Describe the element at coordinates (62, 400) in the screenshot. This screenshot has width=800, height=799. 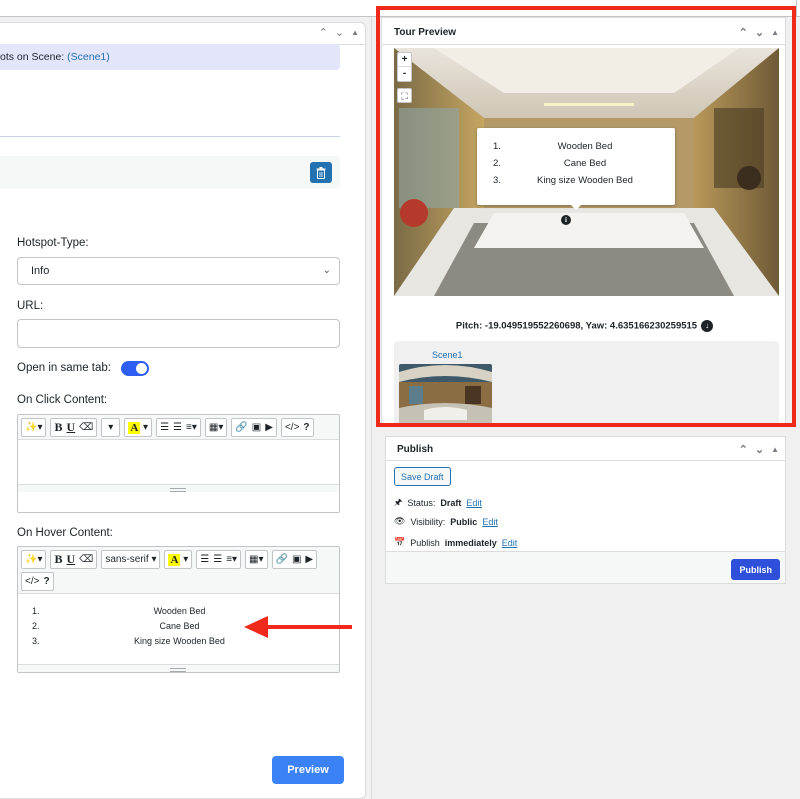
I see `on-click-label: On Click Content:` at that location.